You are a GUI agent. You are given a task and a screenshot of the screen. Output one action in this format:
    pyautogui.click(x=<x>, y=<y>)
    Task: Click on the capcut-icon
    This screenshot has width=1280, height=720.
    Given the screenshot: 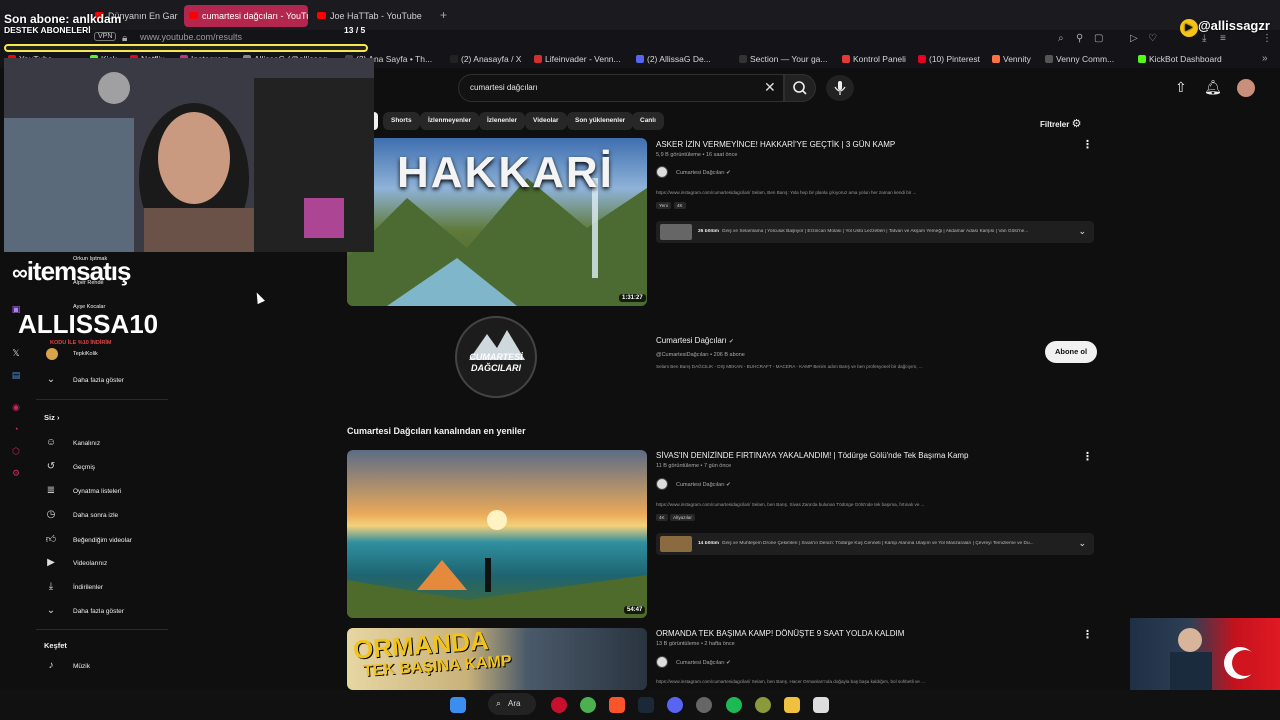 What is the action you would take?
    pyautogui.click(x=821, y=705)
    